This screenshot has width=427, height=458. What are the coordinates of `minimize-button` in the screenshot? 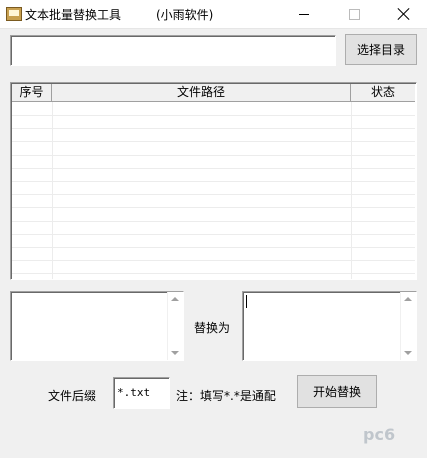 It's located at (304, 14).